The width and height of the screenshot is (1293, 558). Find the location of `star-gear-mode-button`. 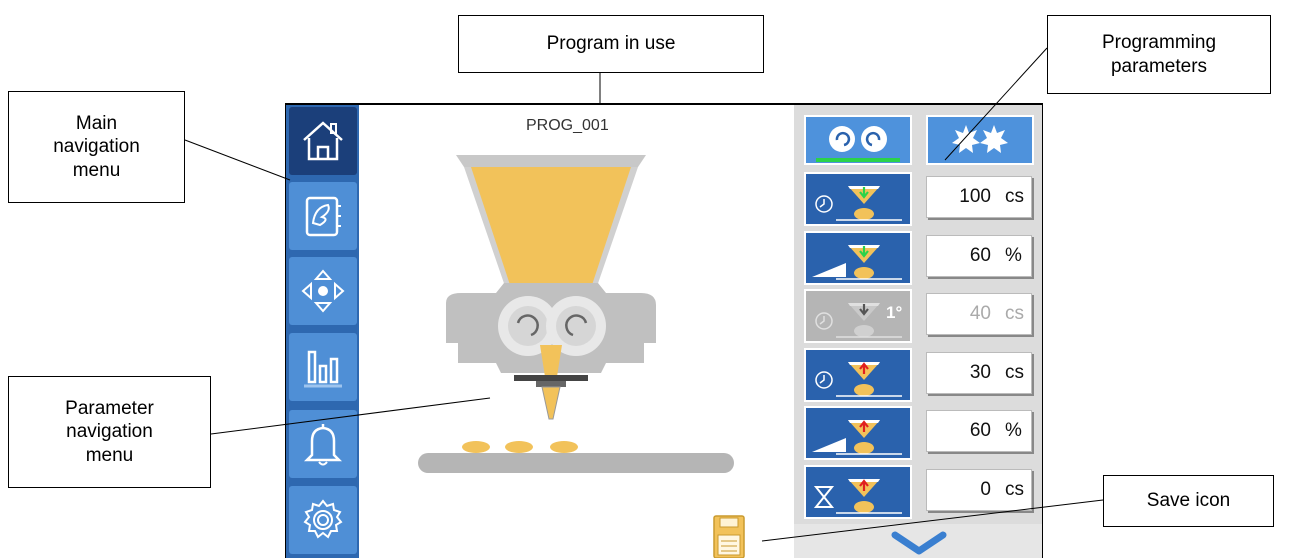

star-gear-mode-button is located at coordinates (980, 140).